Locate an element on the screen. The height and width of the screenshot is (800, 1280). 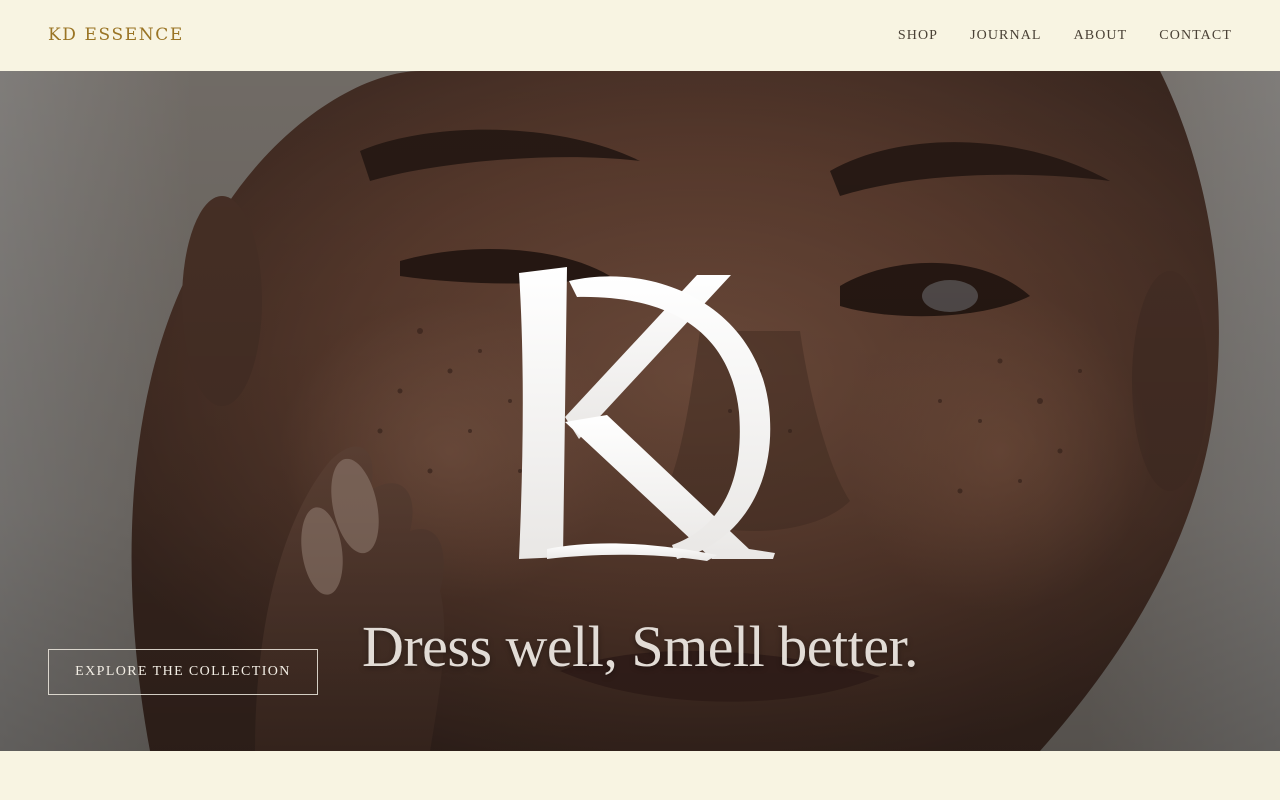
brand-logo-link: KD ESSENCE is located at coordinates (116, 35).